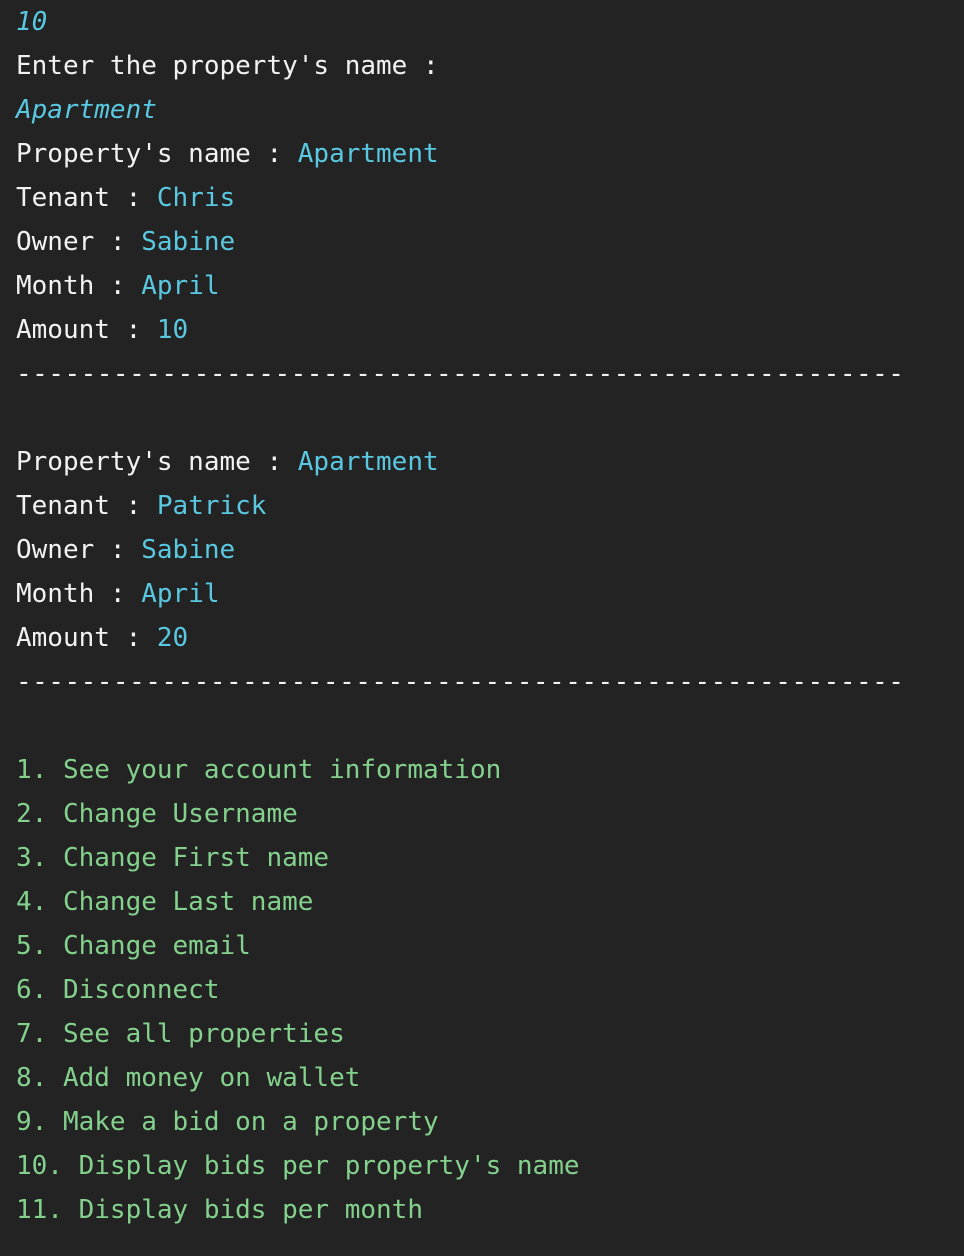 This screenshot has height=1256, width=964. I want to click on menu-item-make-bid: 9. Make a bid on a property, so click(227, 1122).